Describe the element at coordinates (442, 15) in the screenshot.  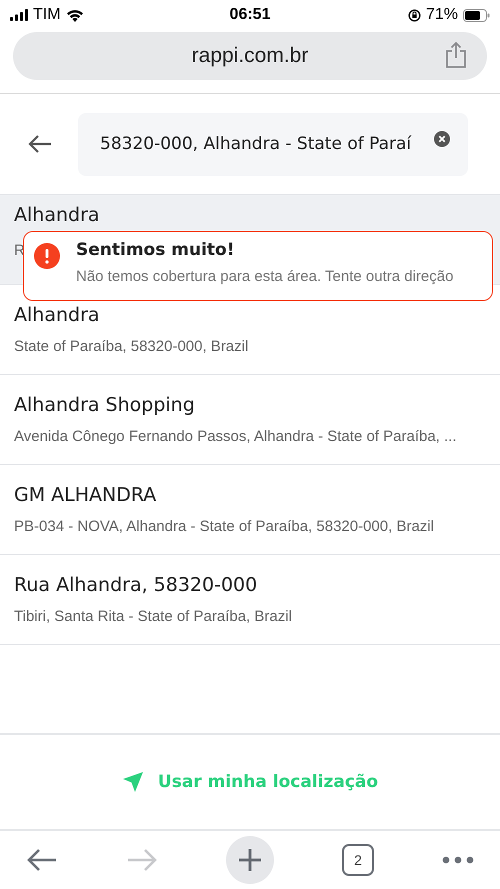
I see `battery-percent: 71%` at that location.